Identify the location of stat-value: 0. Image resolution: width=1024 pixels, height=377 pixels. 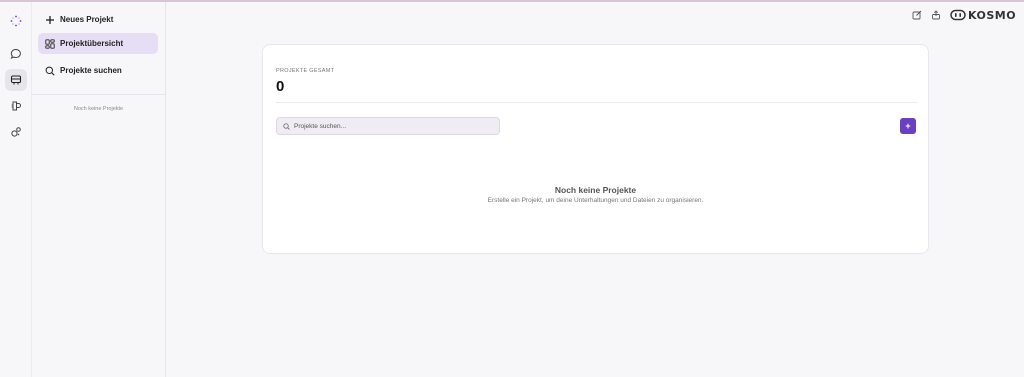
(280, 86).